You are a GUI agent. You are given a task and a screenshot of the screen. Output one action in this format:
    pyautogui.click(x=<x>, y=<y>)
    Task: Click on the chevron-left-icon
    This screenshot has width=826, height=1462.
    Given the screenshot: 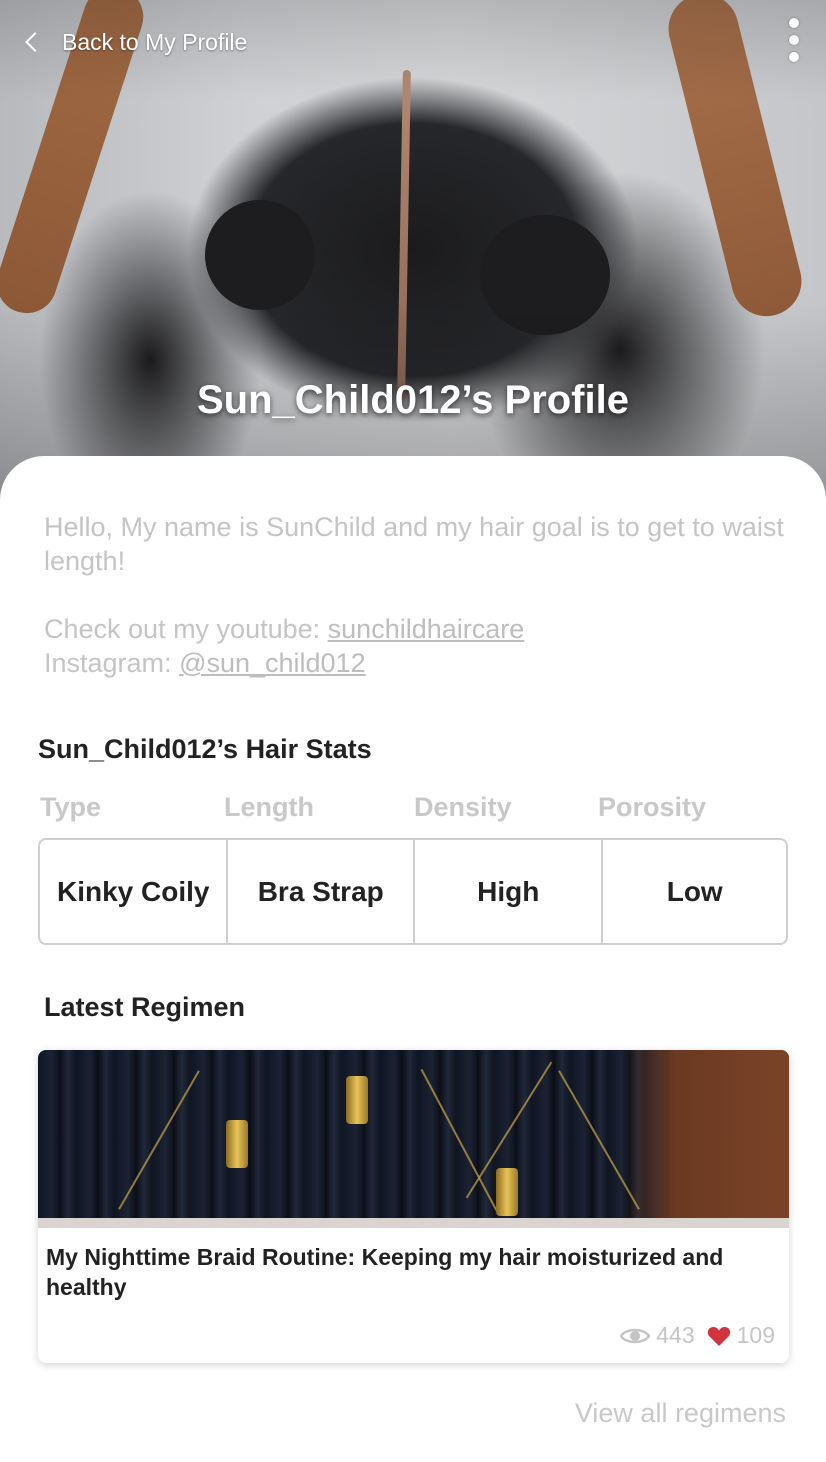 What is the action you would take?
    pyautogui.click(x=35, y=42)
    